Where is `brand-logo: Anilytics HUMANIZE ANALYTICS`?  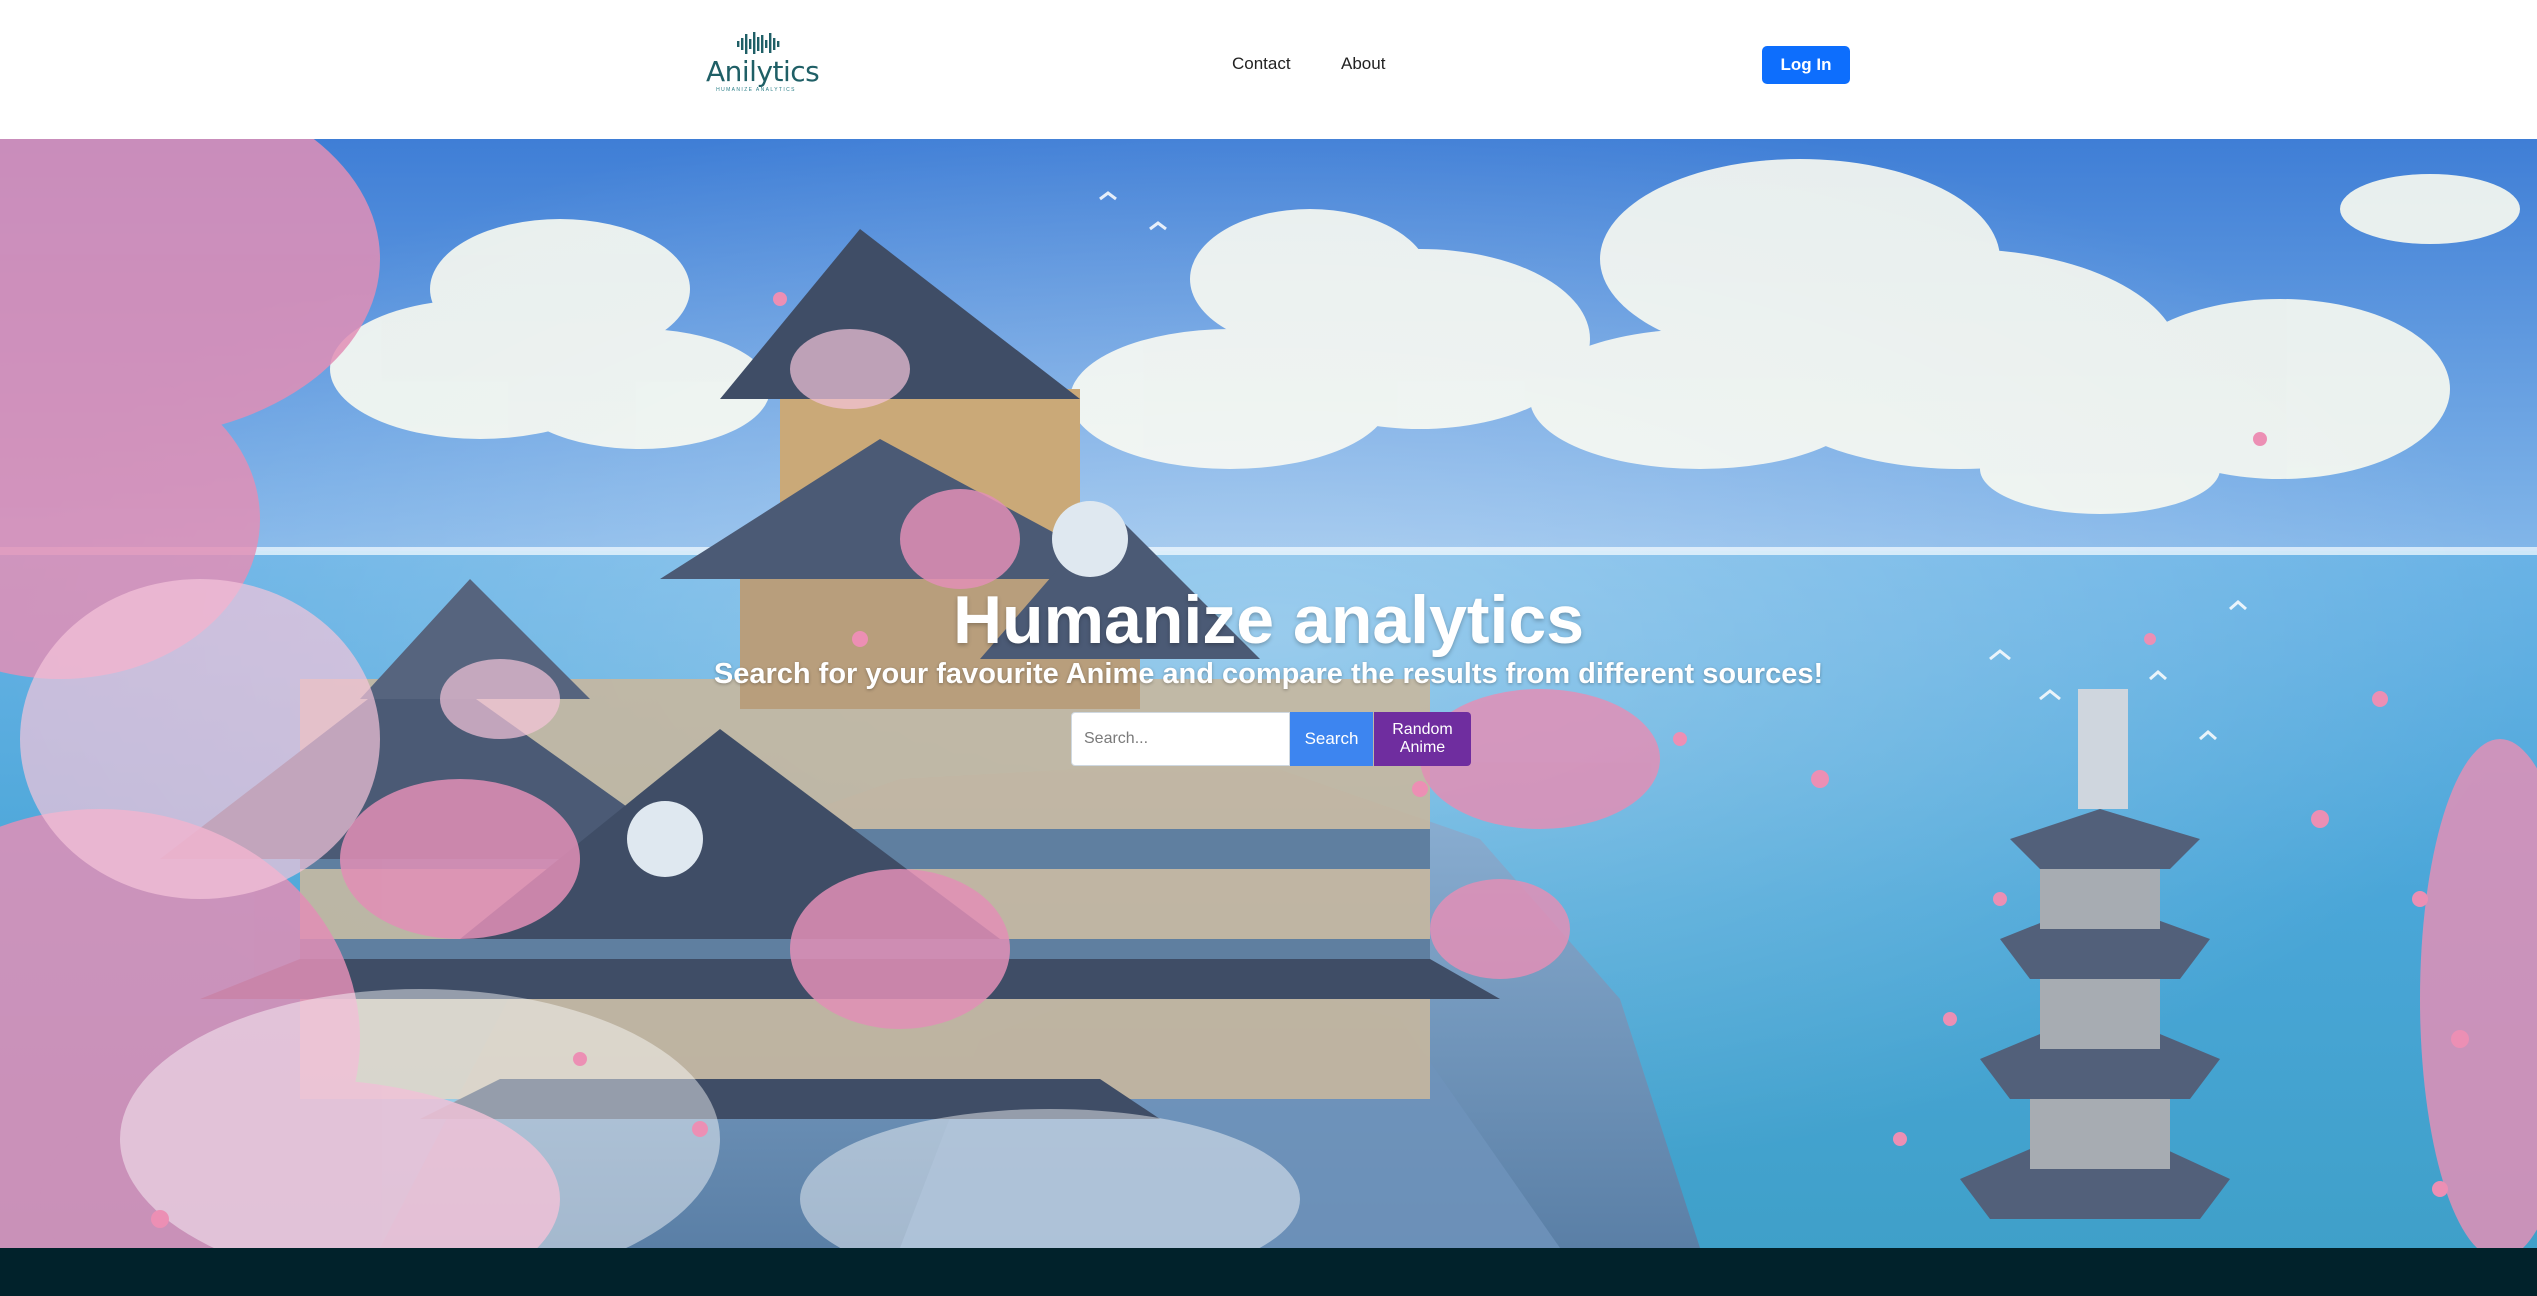
brand-logo: Anilytics HUMANIZE ANALYTICS is located at coordinates (763, 62).